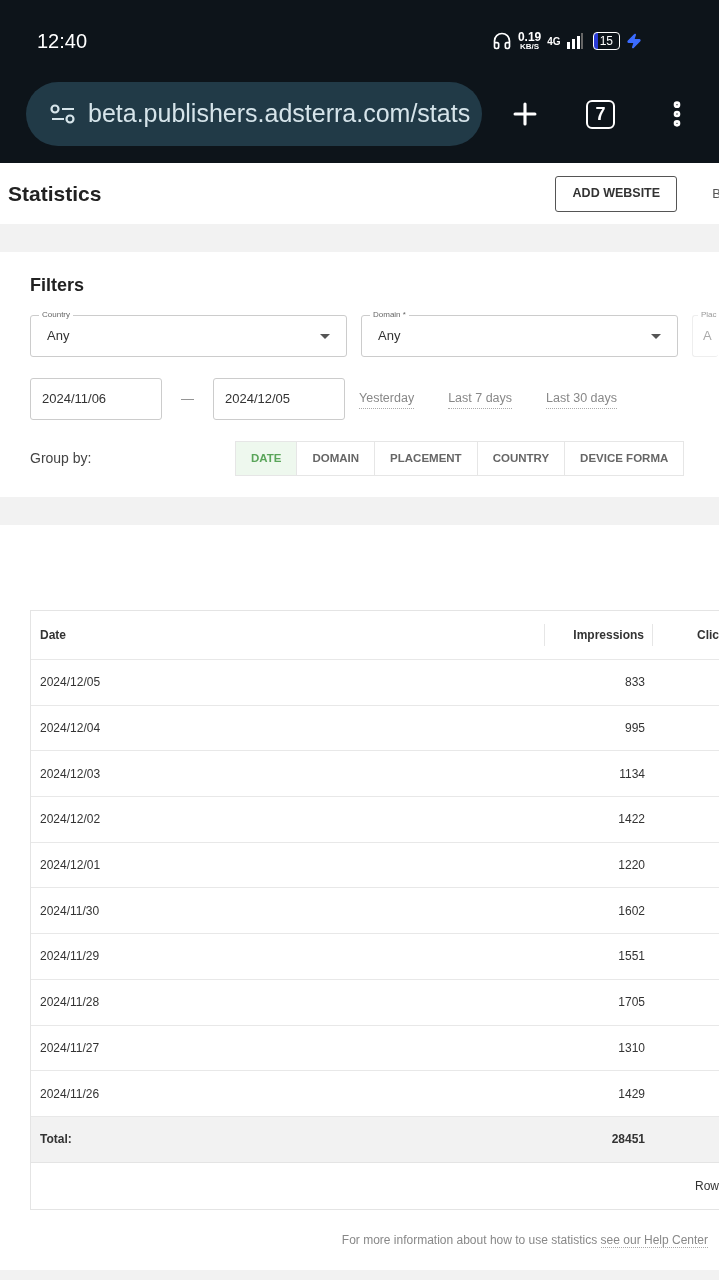  What do you see at coordinates (480, 399) in the screenshot?
I see `quick-range-link: Last 7 days` at bounding box center [480, 399].